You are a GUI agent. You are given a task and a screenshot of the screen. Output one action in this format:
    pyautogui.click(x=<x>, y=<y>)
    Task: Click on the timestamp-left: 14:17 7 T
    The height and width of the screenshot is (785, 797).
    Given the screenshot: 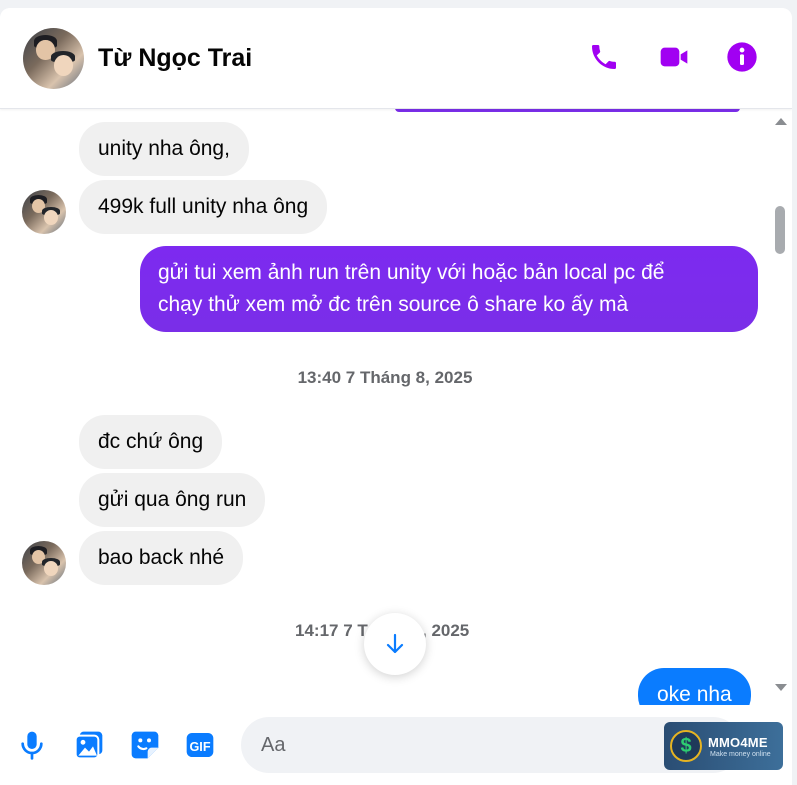 What is the action you would take?
    pyautogui.click(x=331, y=630)
    